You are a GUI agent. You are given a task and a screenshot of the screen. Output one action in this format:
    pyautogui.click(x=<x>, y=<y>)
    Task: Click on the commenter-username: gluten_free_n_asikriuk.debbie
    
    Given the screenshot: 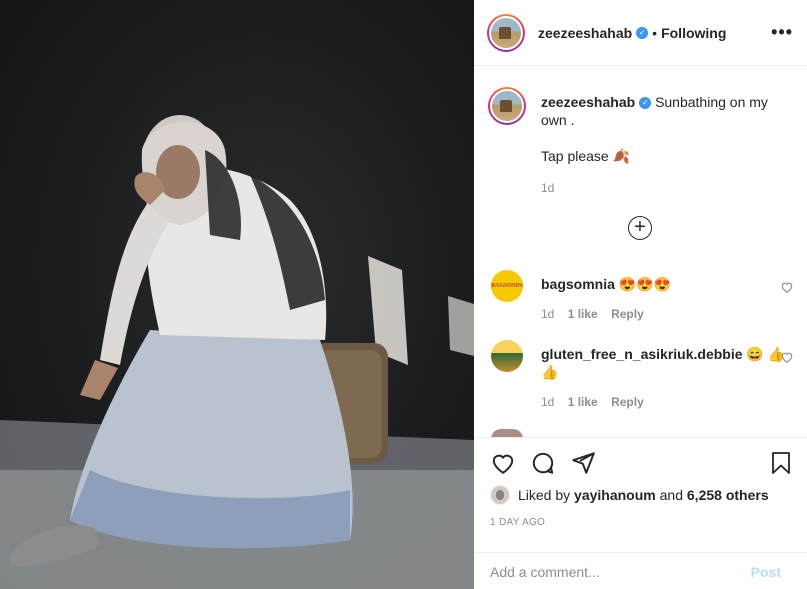 What is the action you would take?
    pyautogui.click(x=642, y=354)
    